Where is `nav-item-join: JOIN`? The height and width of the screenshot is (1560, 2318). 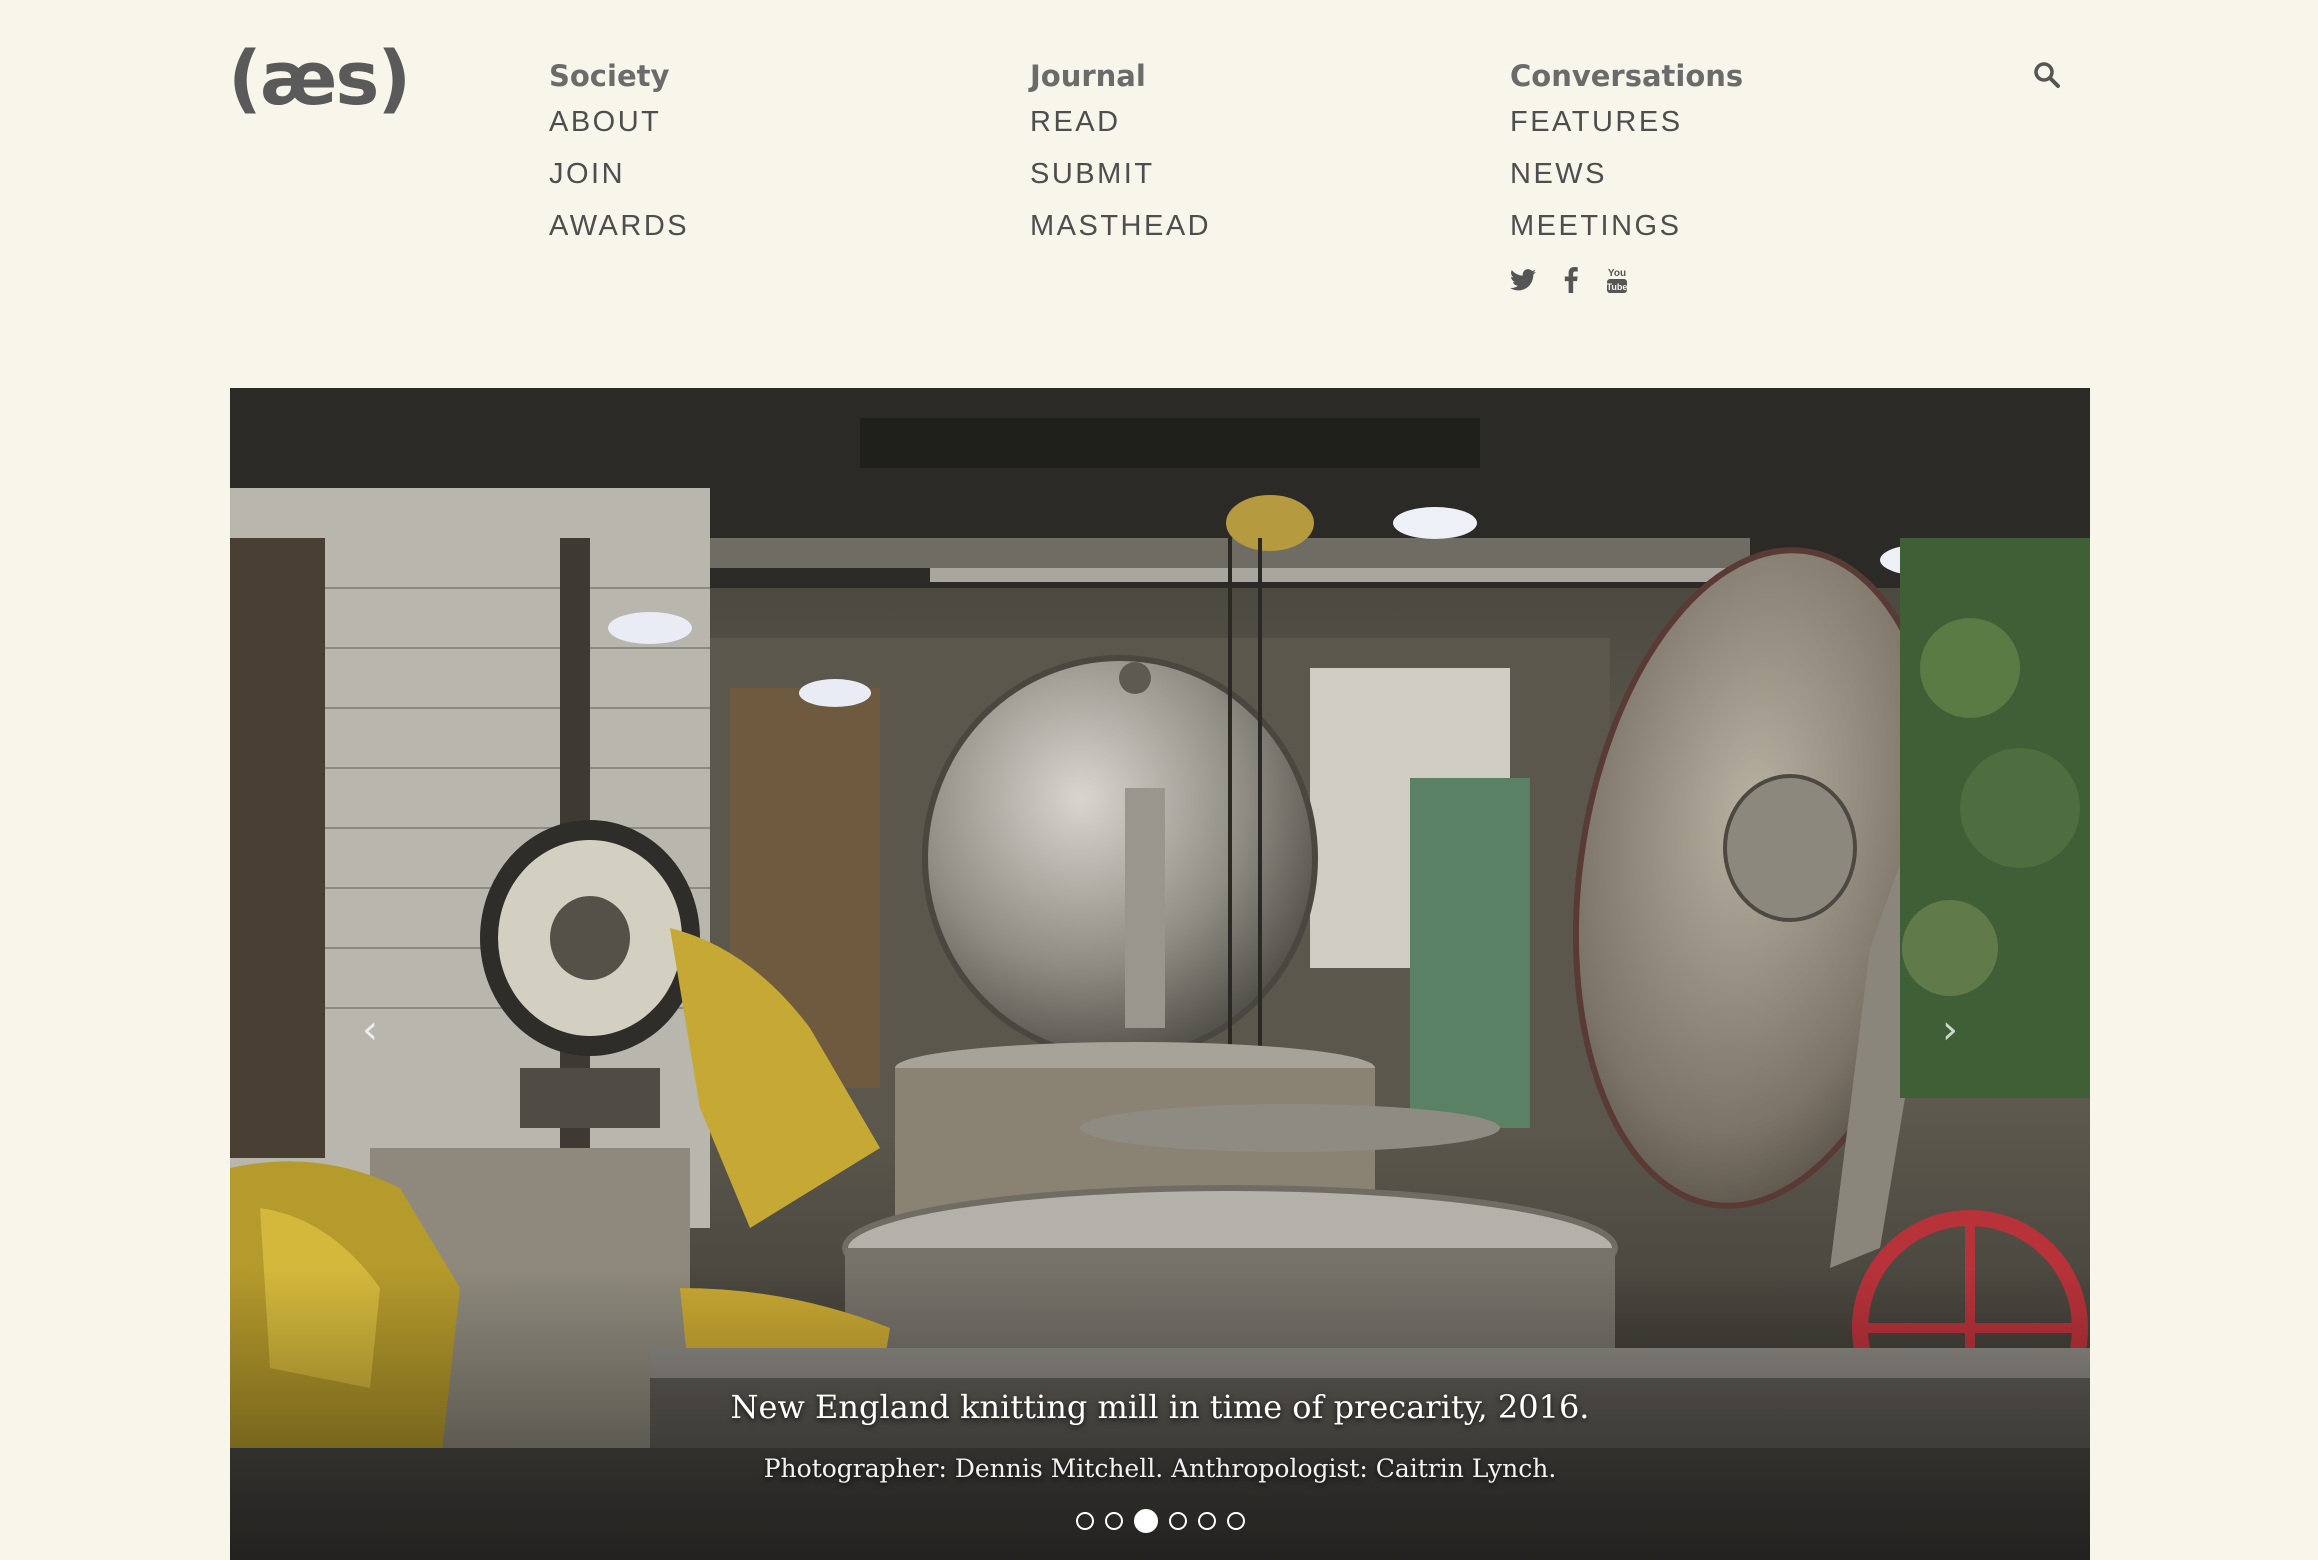
nav-item-join: JOIN is located at coordinates (619, 174).